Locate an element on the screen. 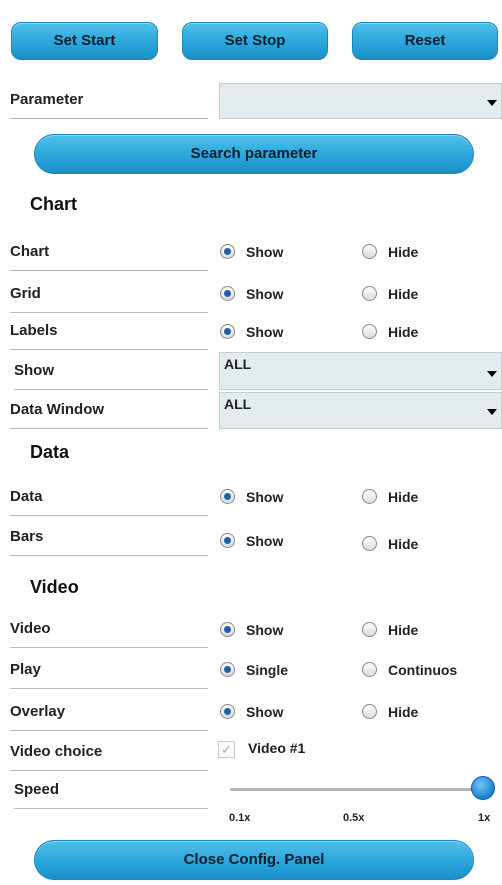  overlay-hide-option: Hide is located at coordinates (390, 712).